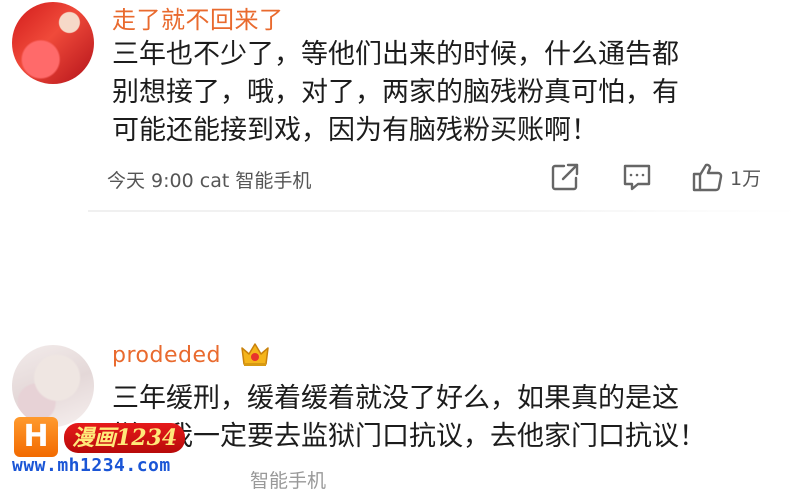 Image resolution: width=800 pixels, height=493 pixels. I want to click on comment-button, so click(637, 177).